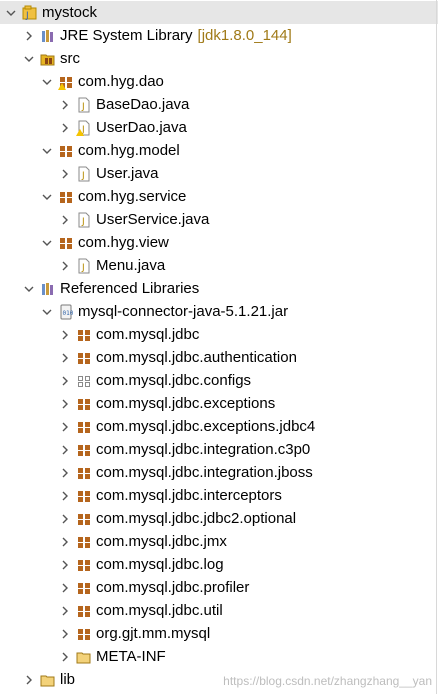 This screenshot has width=438, height=694. I want to click on tree-item-menu: J Menu.java, so click(219, 265).